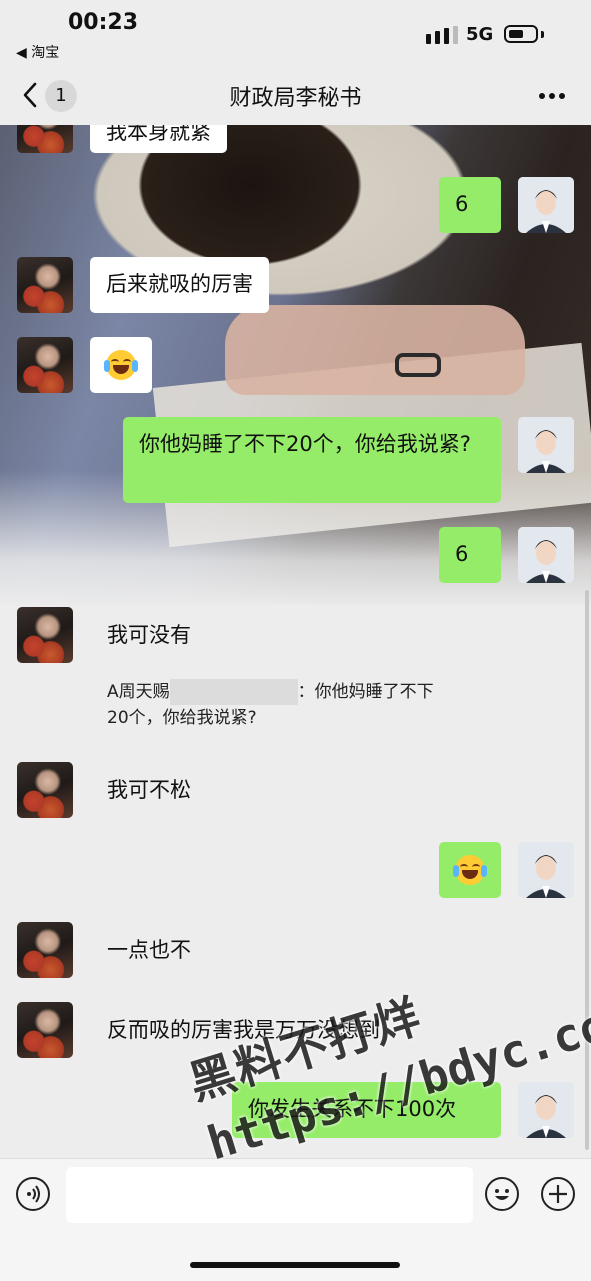  What do you see at coordinates (233, 692) in the screenshot?
I see `redacted-block` at bounding box center [233, 692].